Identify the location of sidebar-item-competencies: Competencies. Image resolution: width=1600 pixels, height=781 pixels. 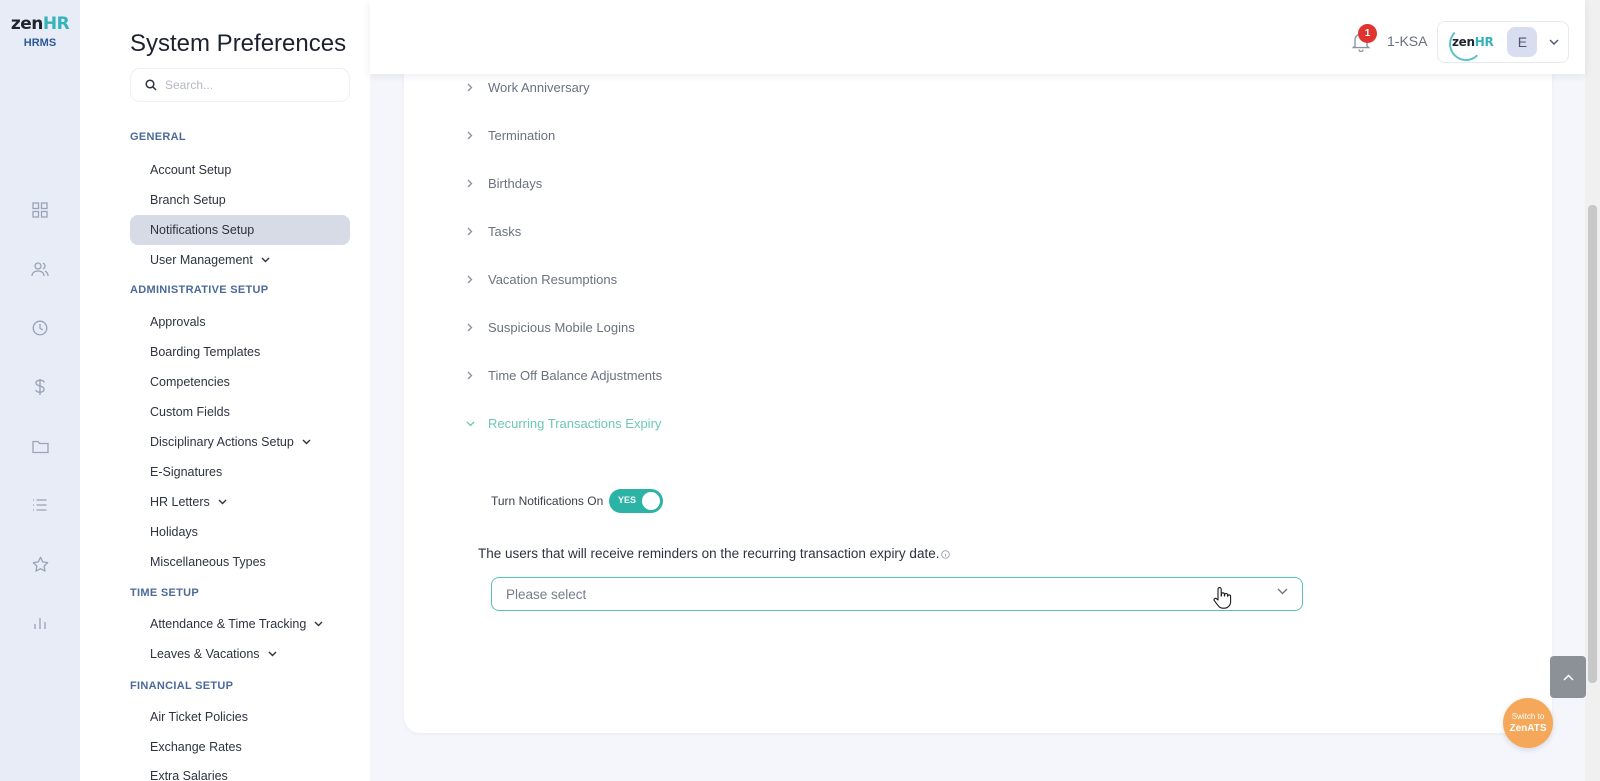
(240, 382).